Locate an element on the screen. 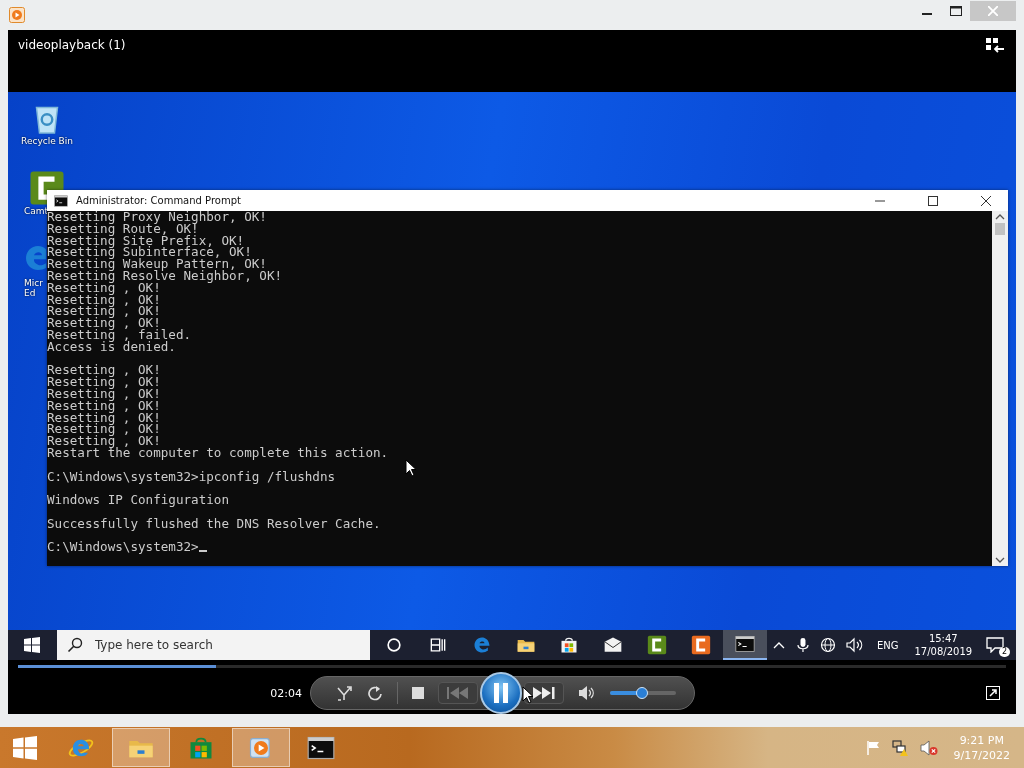  shuffle-icon is located at coordinates (345, 693).